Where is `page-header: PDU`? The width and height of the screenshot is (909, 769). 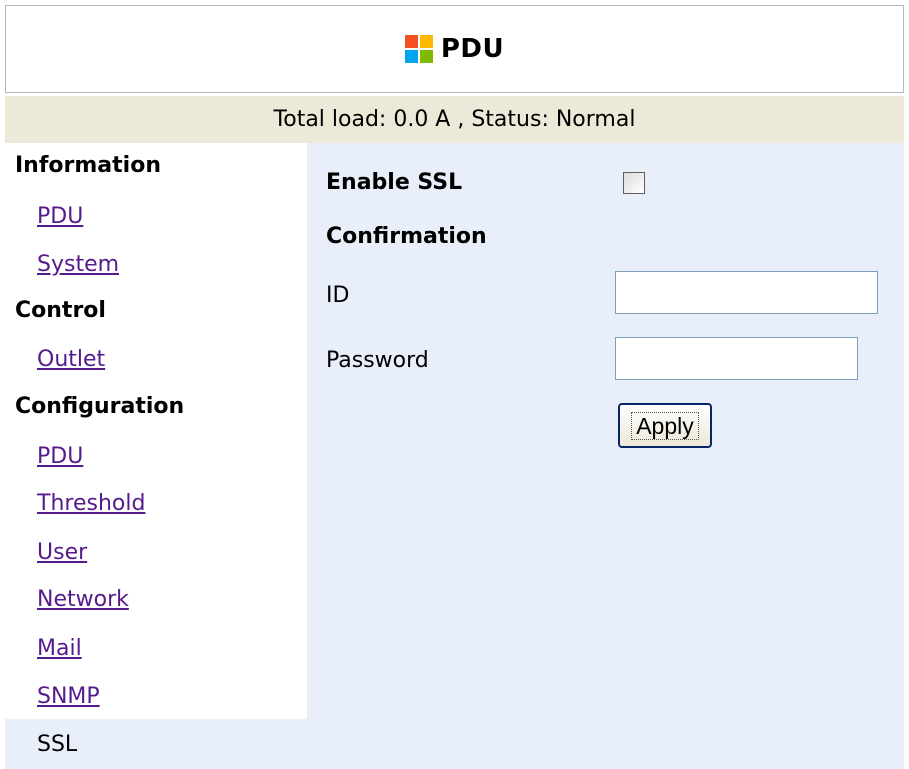
page-header: PDU is located at coordinates (454, 49).